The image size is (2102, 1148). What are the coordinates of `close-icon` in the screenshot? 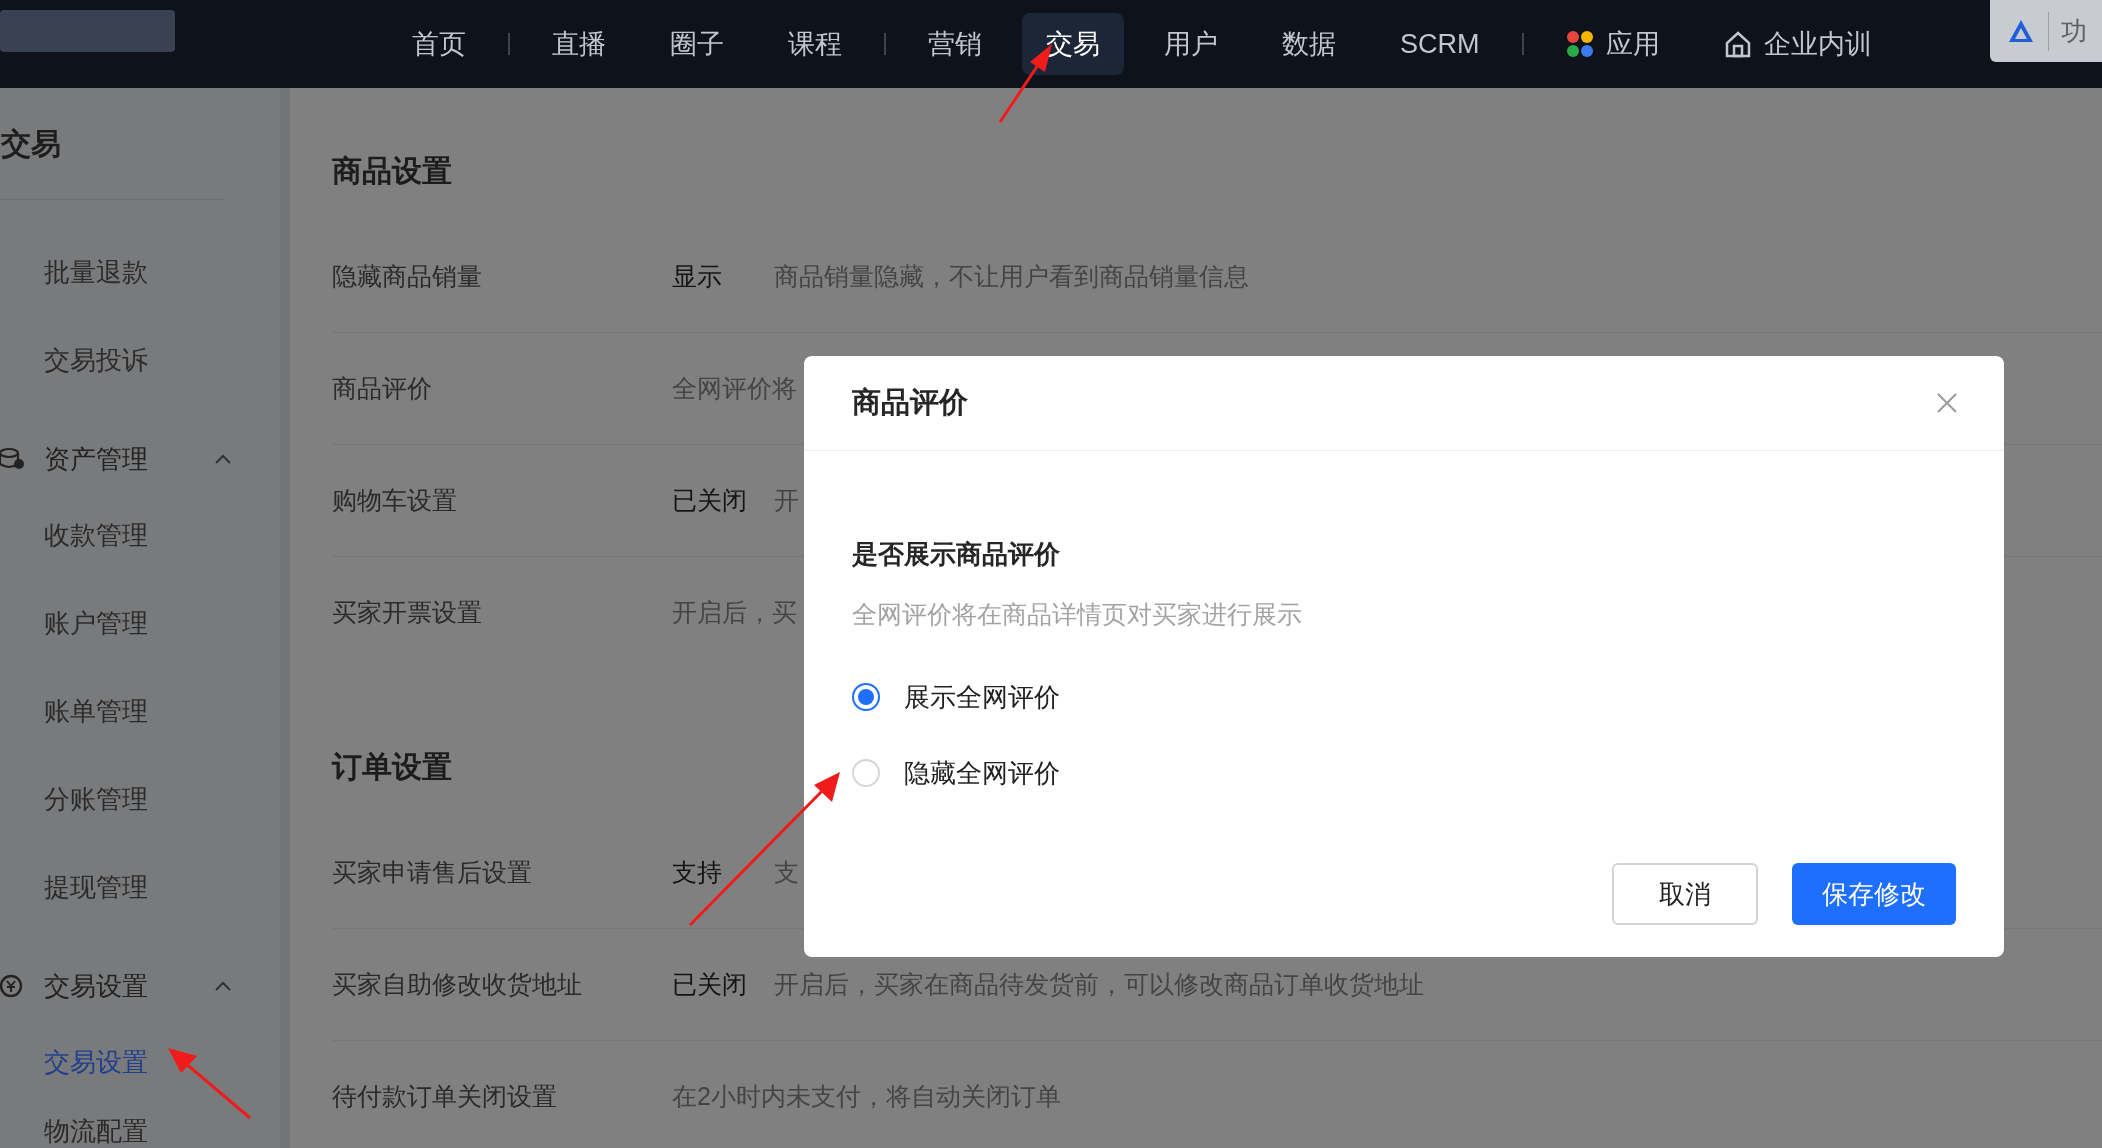 It's located at (1947, 403).